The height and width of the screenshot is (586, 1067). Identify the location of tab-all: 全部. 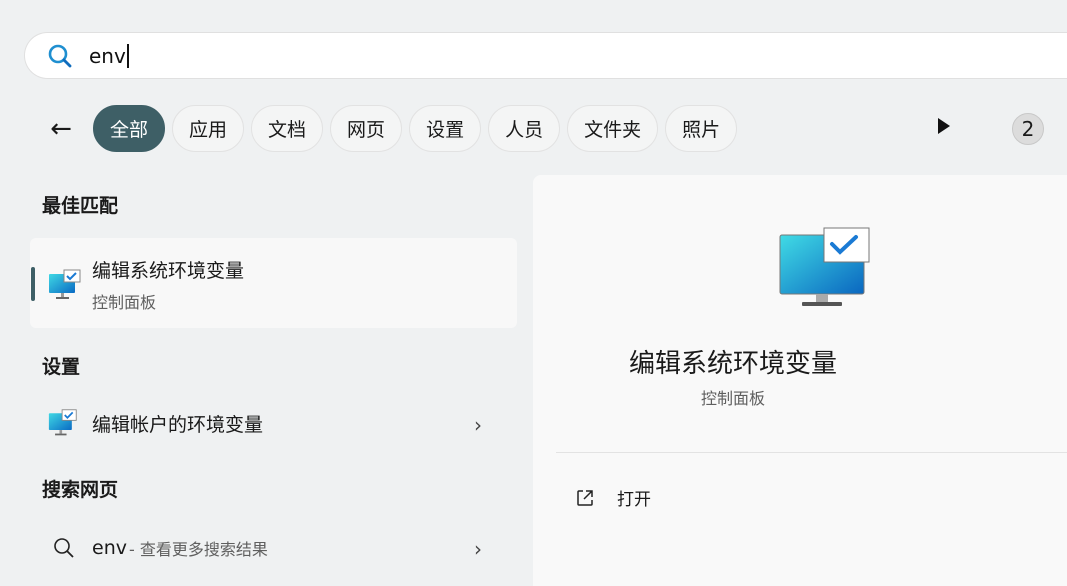
(129, 128).